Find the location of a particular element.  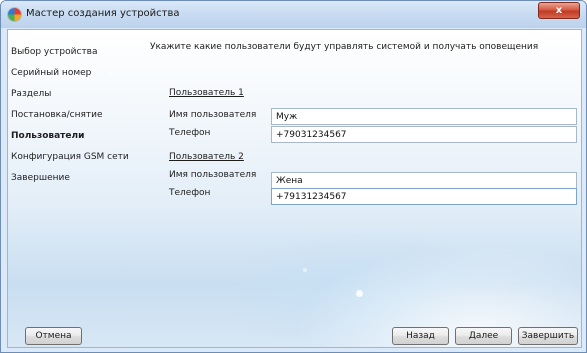

sidebar-item-serial-number: Серийный номер is located at coordinates (51, 73).